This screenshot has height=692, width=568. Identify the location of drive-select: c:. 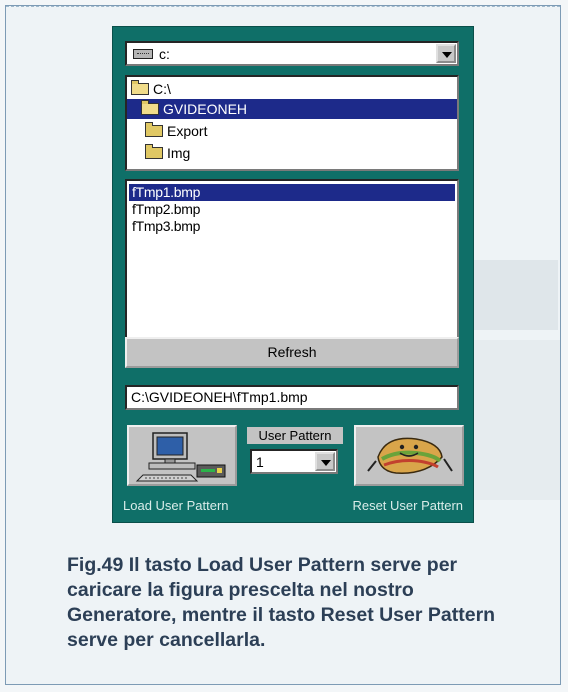
(292, 53).